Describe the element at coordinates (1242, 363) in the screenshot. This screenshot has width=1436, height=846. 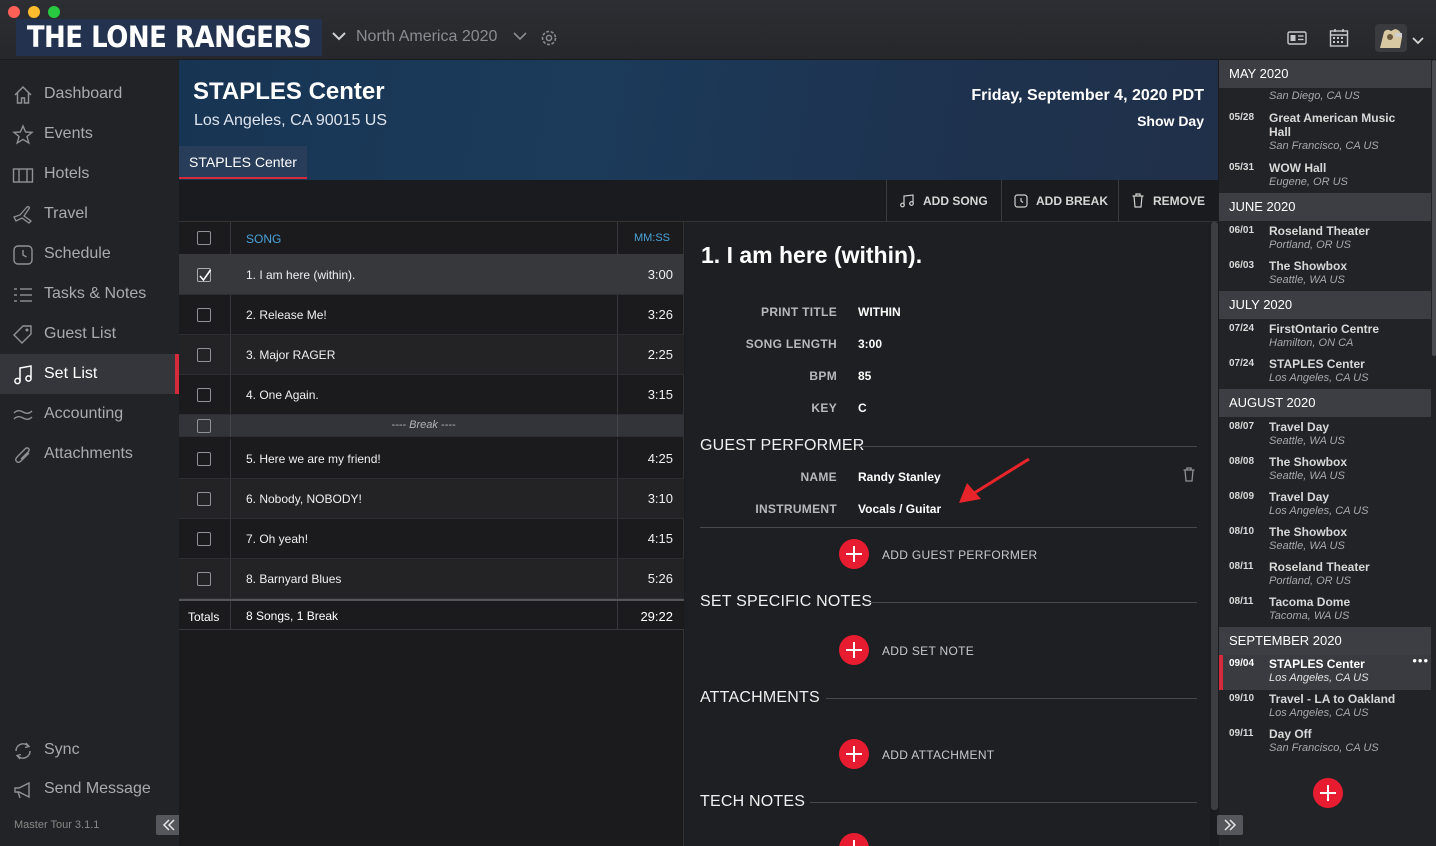
I see `event-date: 07/24` at that location.